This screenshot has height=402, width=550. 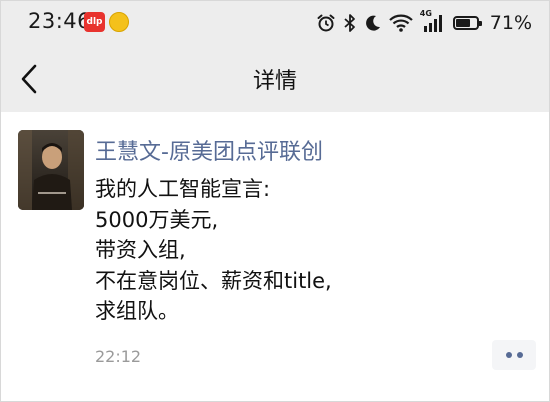 What do you see at coordinates (401, 23) in the screenshot?
I see `wifi-icon` at bounding box center [401, 23].